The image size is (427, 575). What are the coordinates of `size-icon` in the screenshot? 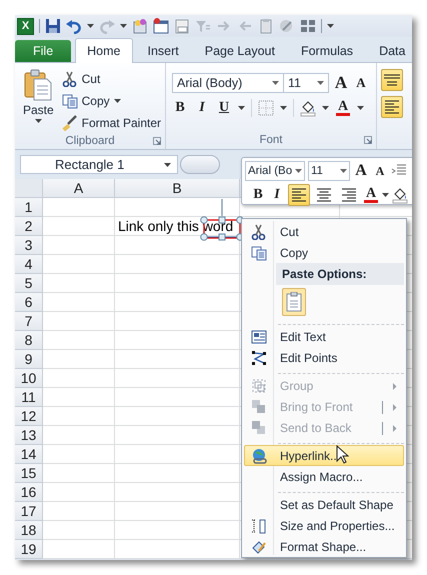 It's located at (259, 526).